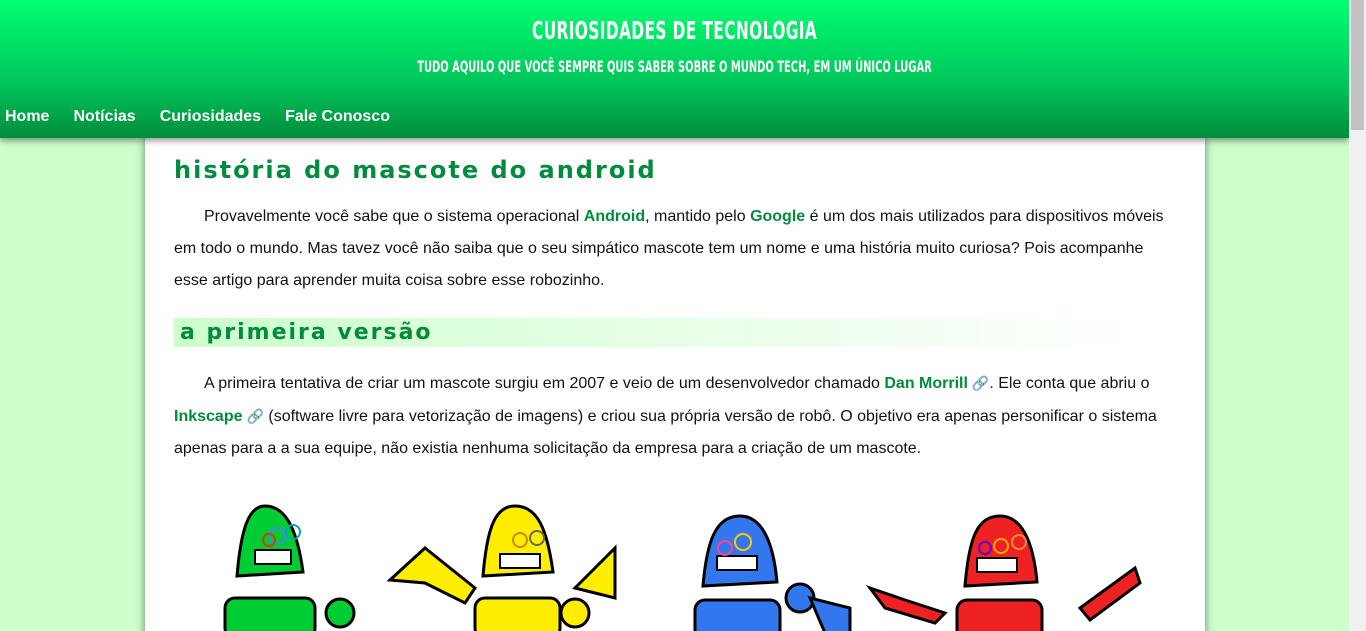 The width and height of the screenshot is (1366, 631). I want to click on intro-text-2: , mantido pelo, so click(698, 216).